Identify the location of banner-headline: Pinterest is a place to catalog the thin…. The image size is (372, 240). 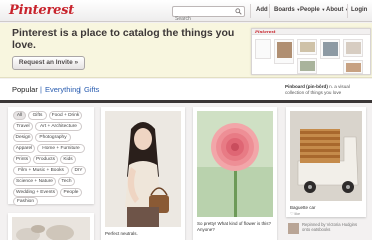
(123, 39).